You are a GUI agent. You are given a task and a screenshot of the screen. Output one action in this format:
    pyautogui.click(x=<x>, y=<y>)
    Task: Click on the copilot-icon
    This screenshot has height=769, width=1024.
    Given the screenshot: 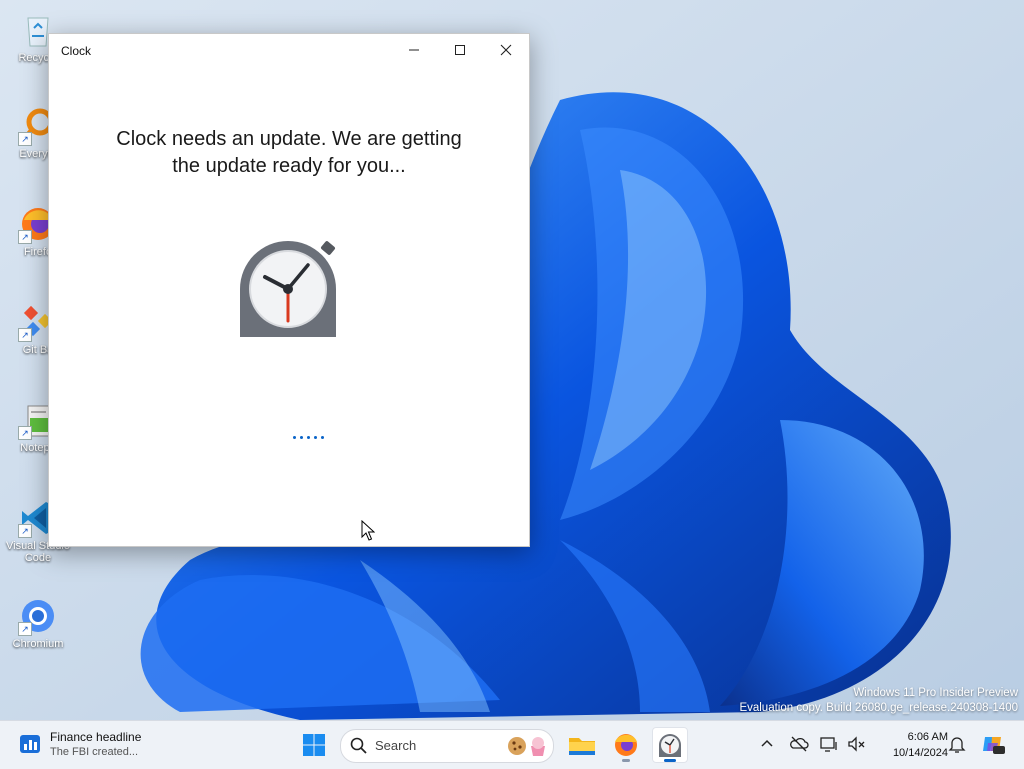 What is the action you would take?
    pyautogui.click(x=993, y=744)
    